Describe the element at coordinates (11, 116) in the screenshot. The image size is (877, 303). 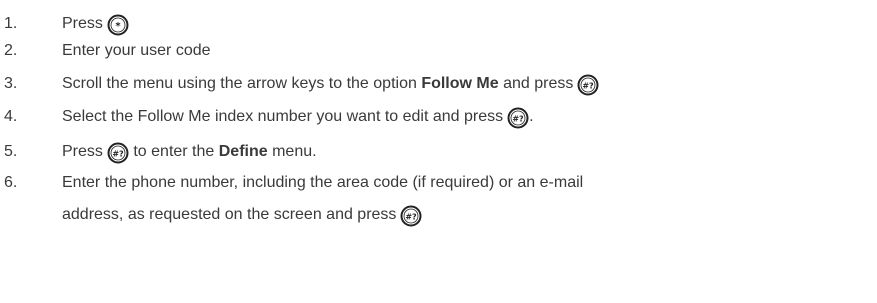
I see `step-number: 4.` at that location.